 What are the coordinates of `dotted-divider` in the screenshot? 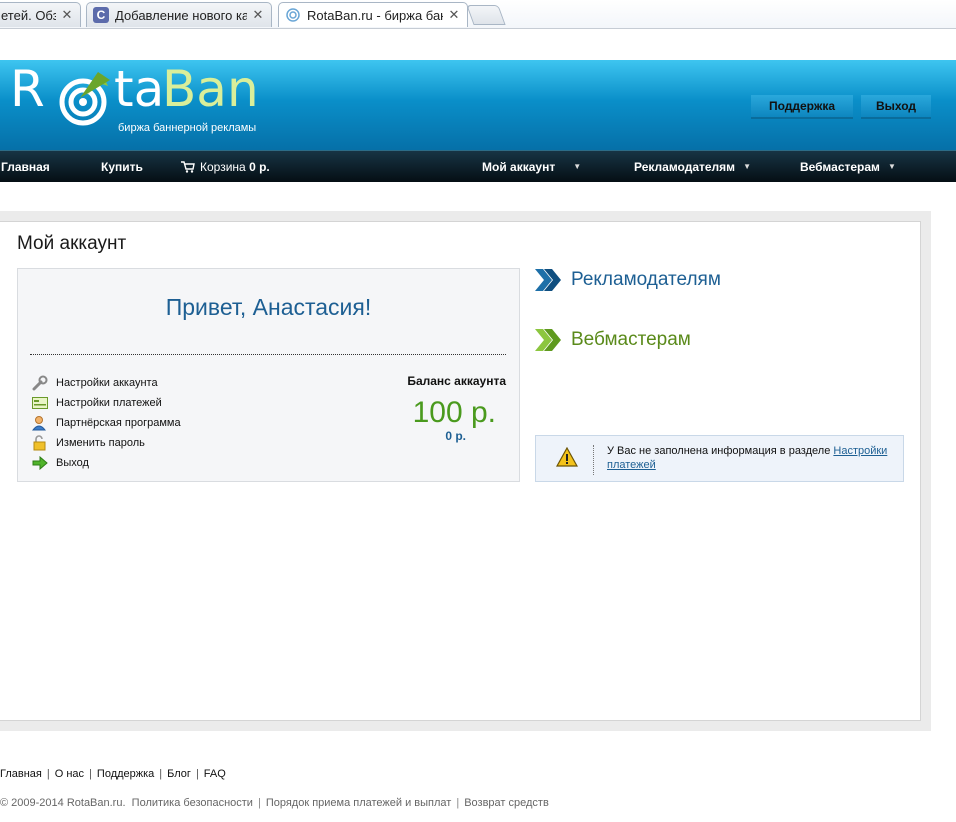 It's located at (268, 354).